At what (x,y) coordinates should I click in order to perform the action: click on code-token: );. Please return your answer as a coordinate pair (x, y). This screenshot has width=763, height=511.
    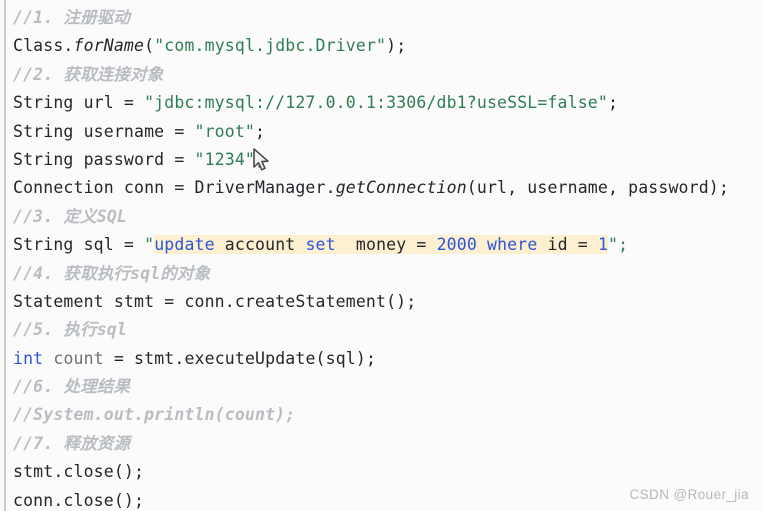
    Looking at the image, I should click on (396, 46).